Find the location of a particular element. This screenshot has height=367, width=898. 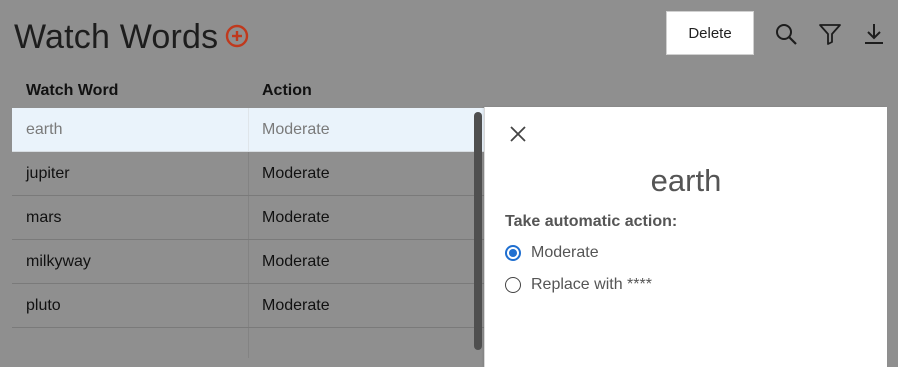

table-row: jupiter Moderate is located at coordinates (248, 174).